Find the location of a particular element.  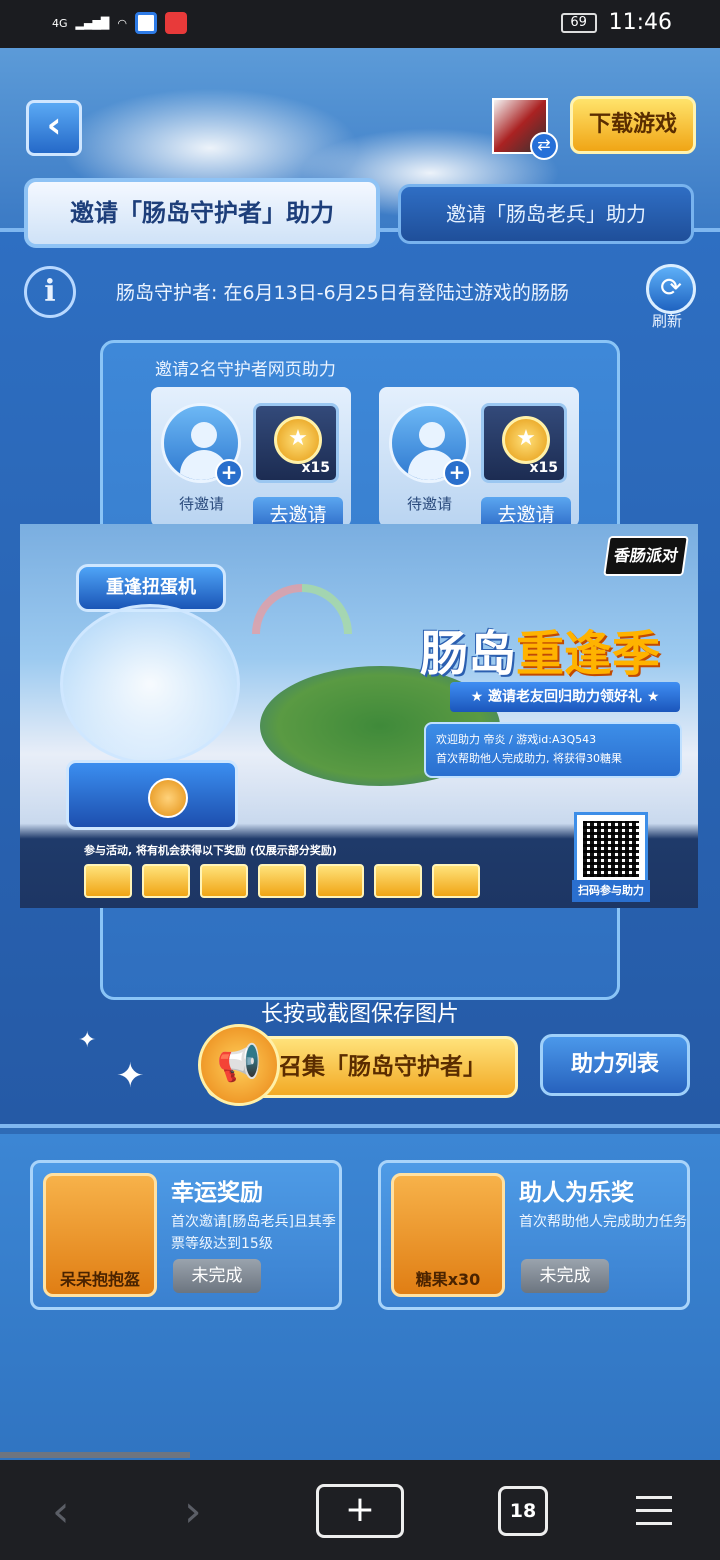

welcome-line: 首次帮助他人完成助力, 将获得30糖果 is located at coordinates (529, 758).